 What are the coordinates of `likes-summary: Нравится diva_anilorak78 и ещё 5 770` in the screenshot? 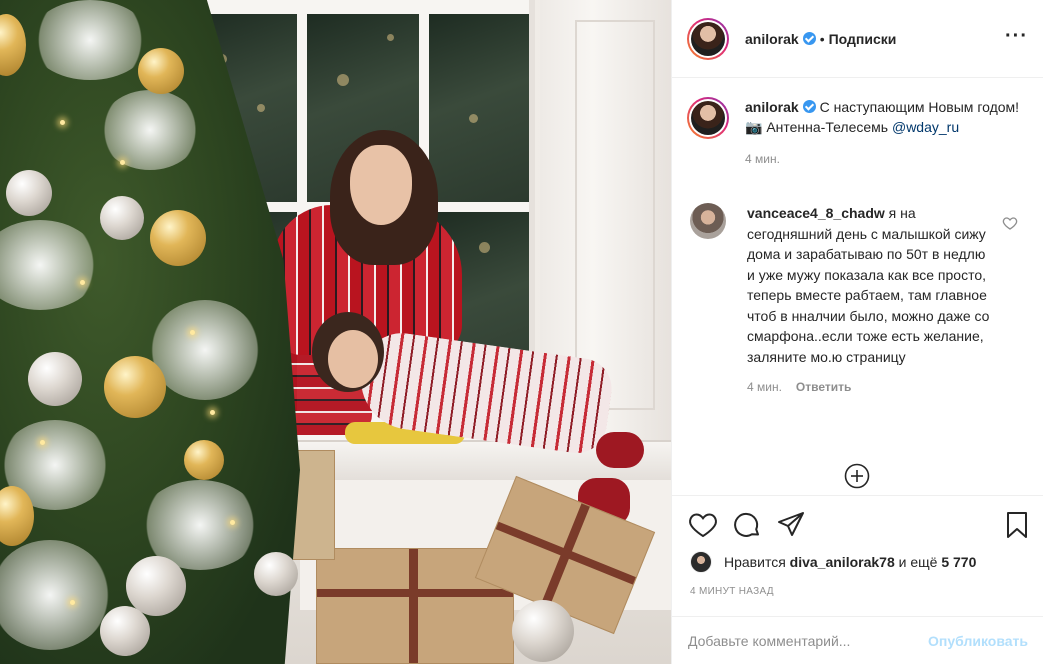 It's located at (833, 562).